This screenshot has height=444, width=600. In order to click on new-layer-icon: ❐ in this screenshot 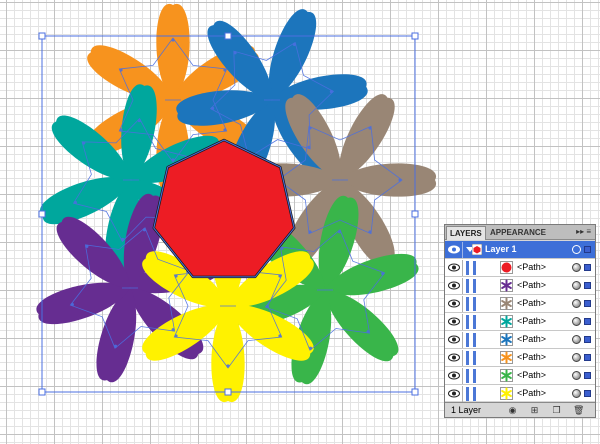, I will do `click(556, 410)`.